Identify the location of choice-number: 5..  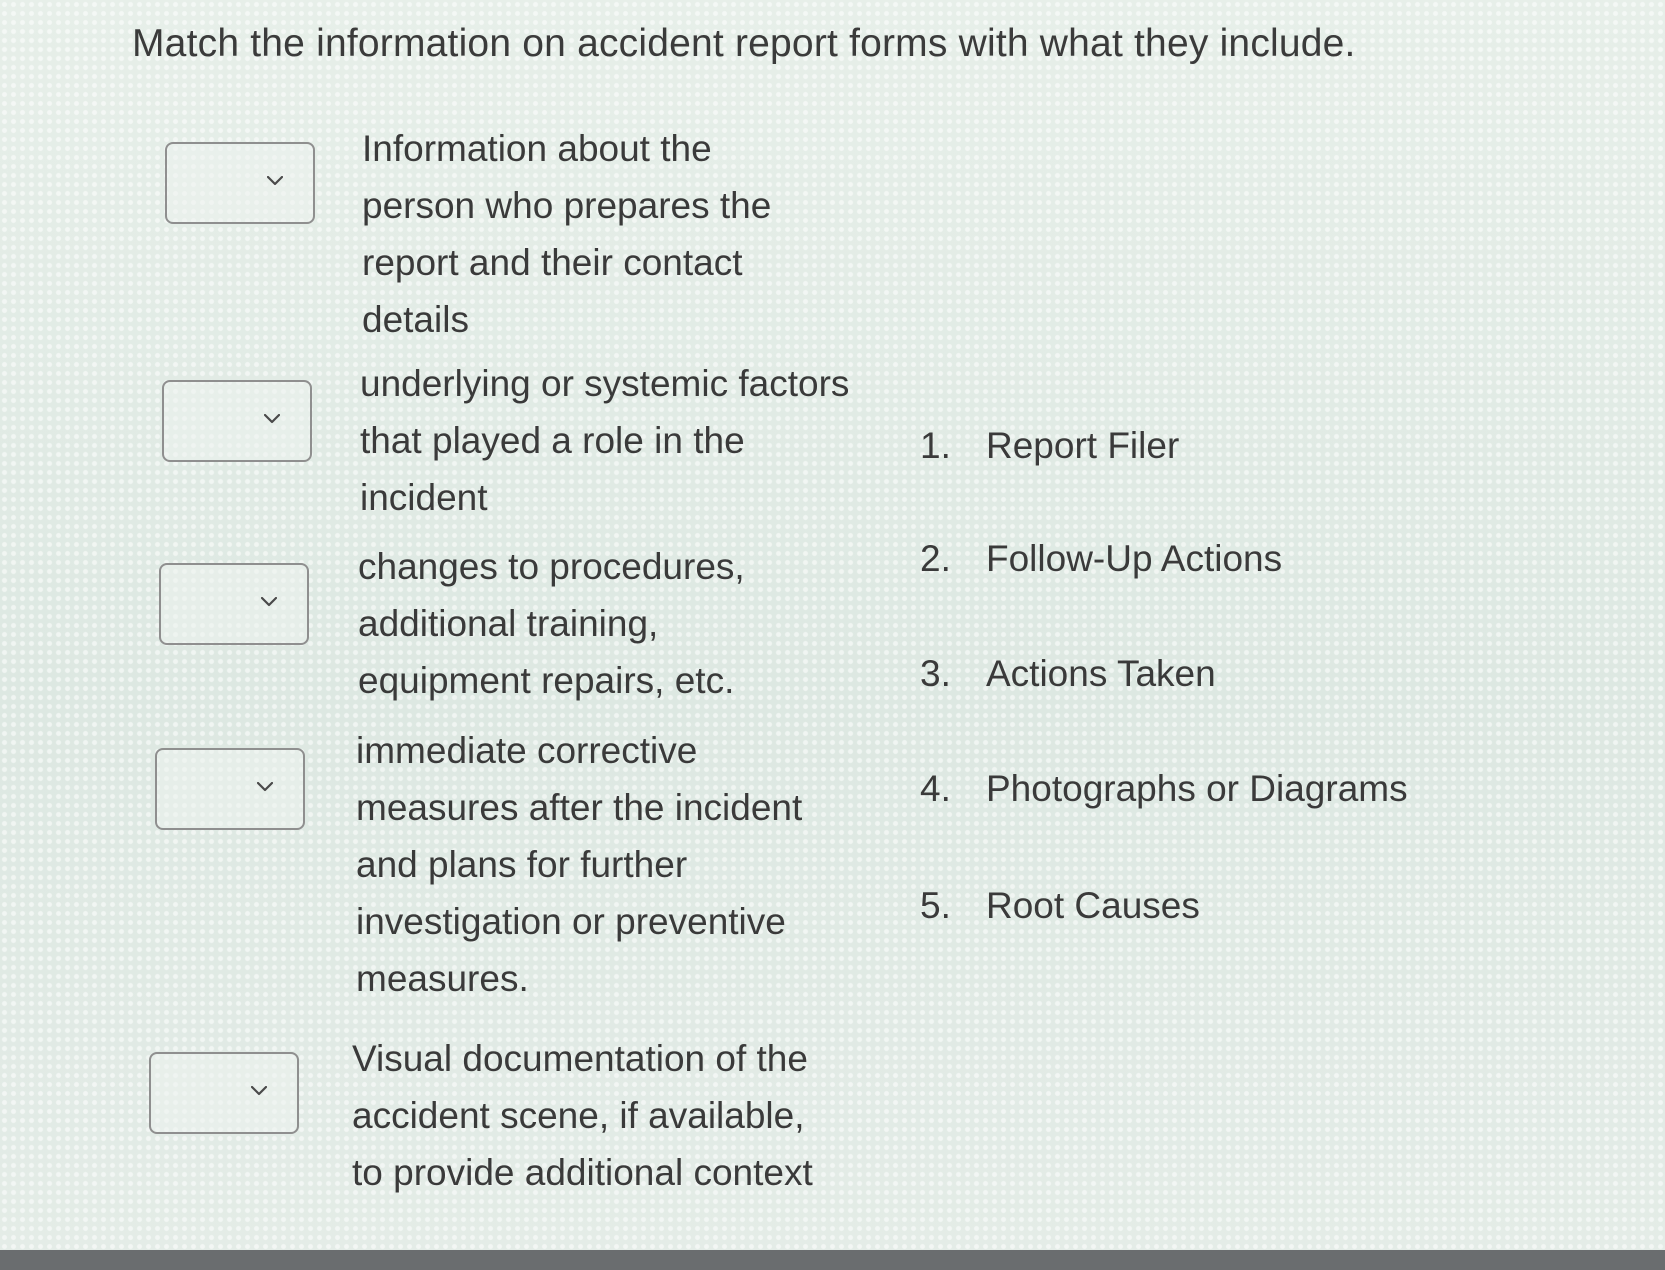
(935, 905).